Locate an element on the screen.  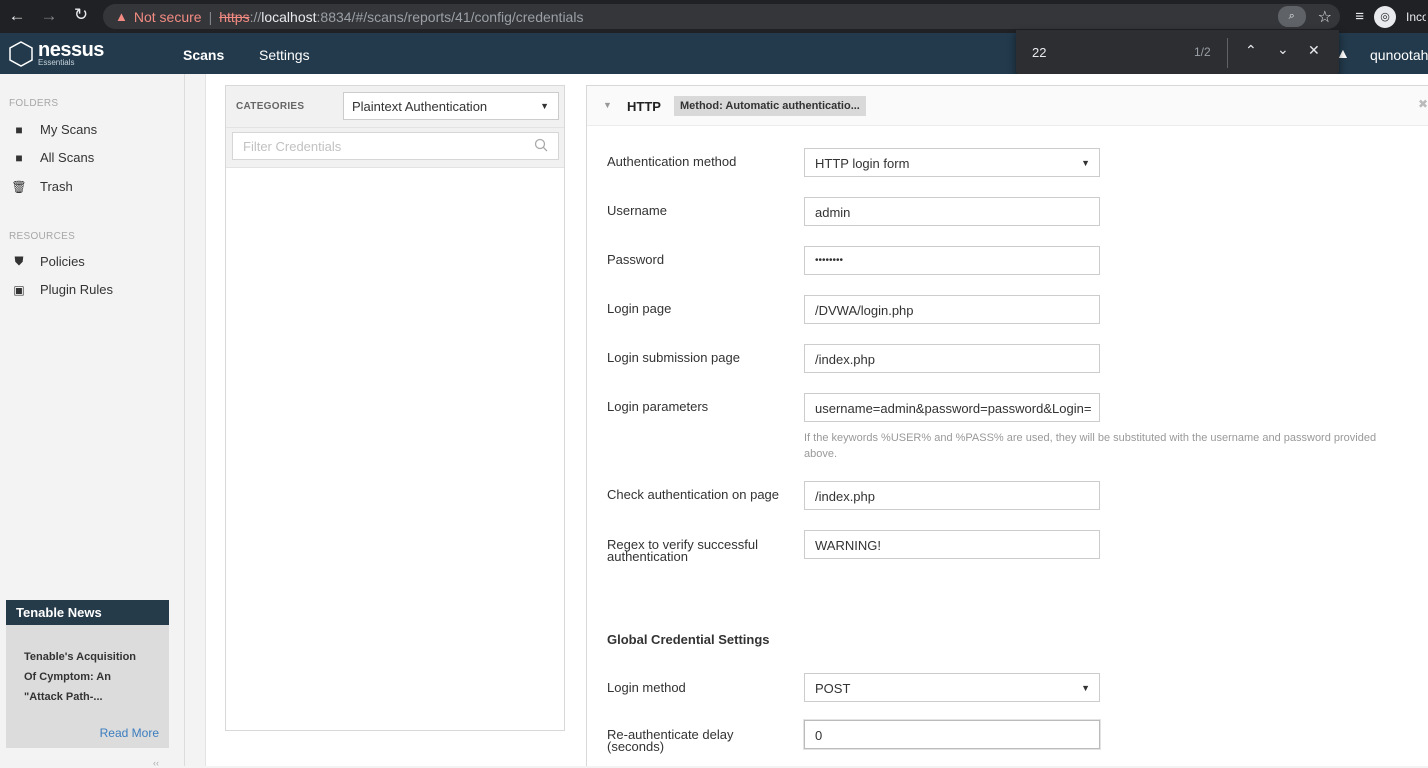
warning-triangle-icon: ▲ is located at coordinates (121, 16).